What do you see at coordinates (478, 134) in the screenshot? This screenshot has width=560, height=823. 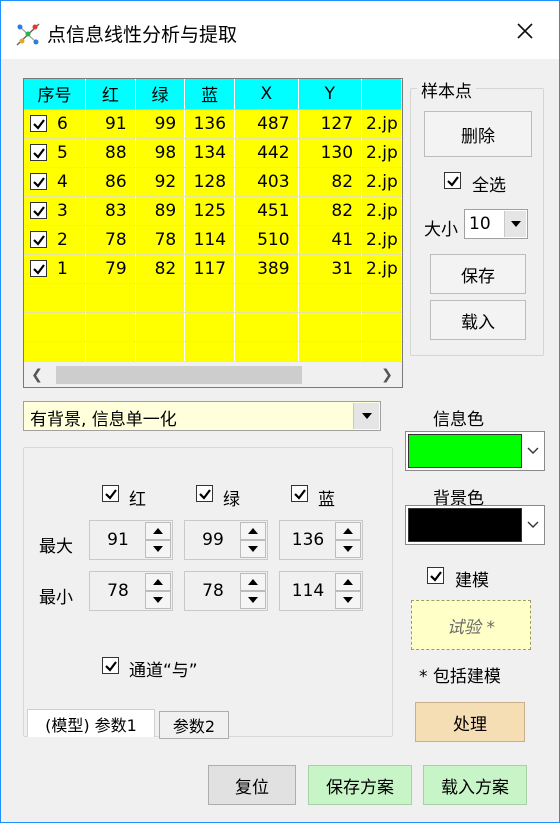 I see `delete-button: 删除` at bounding box center [478, 134].